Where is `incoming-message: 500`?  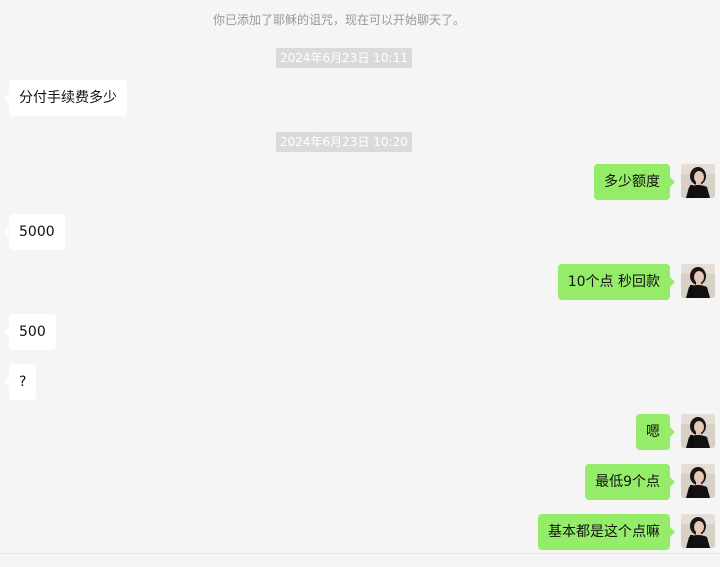 incoming-message: 500 is located at coordinates (30, 332).